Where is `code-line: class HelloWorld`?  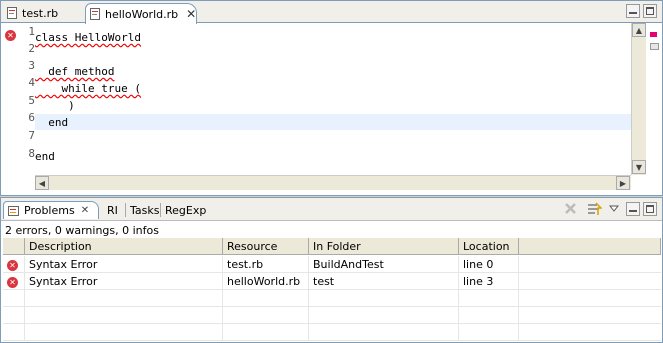
code-line: class HelloWorld is located at coordinates (88, 37).